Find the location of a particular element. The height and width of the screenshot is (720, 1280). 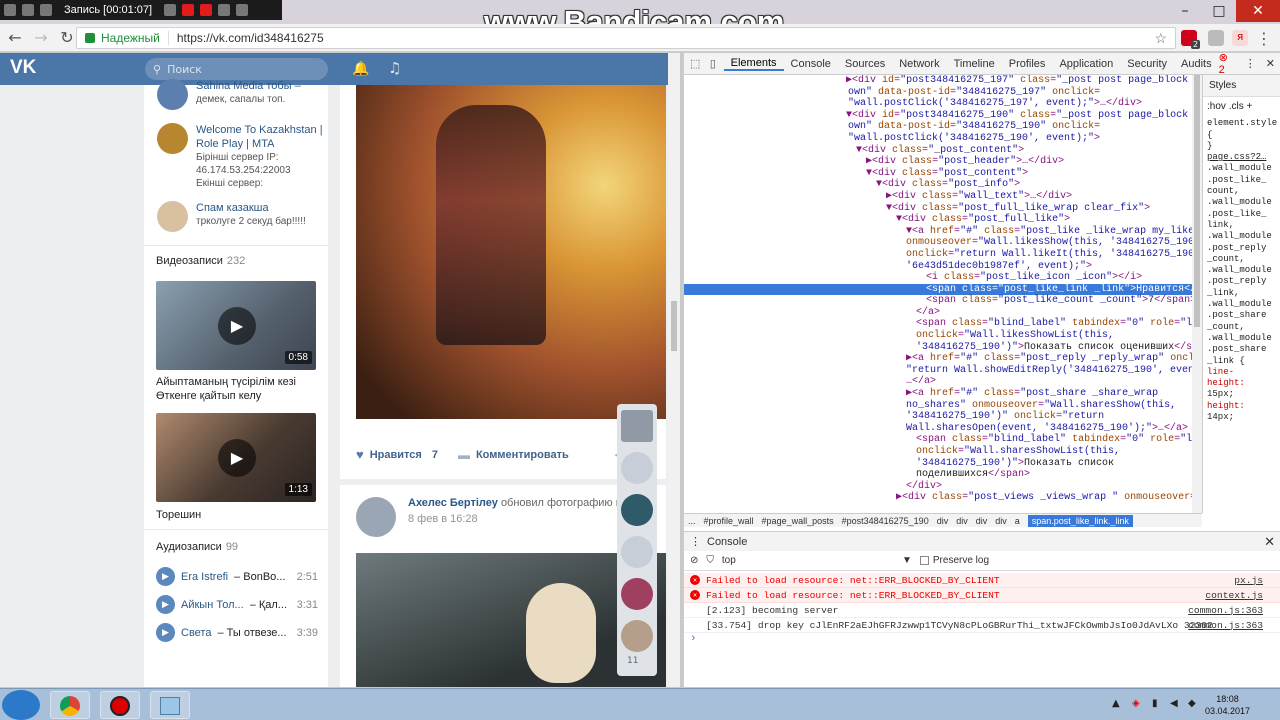

style-rule-line: 15px; is located at coordinates (1241, 394).